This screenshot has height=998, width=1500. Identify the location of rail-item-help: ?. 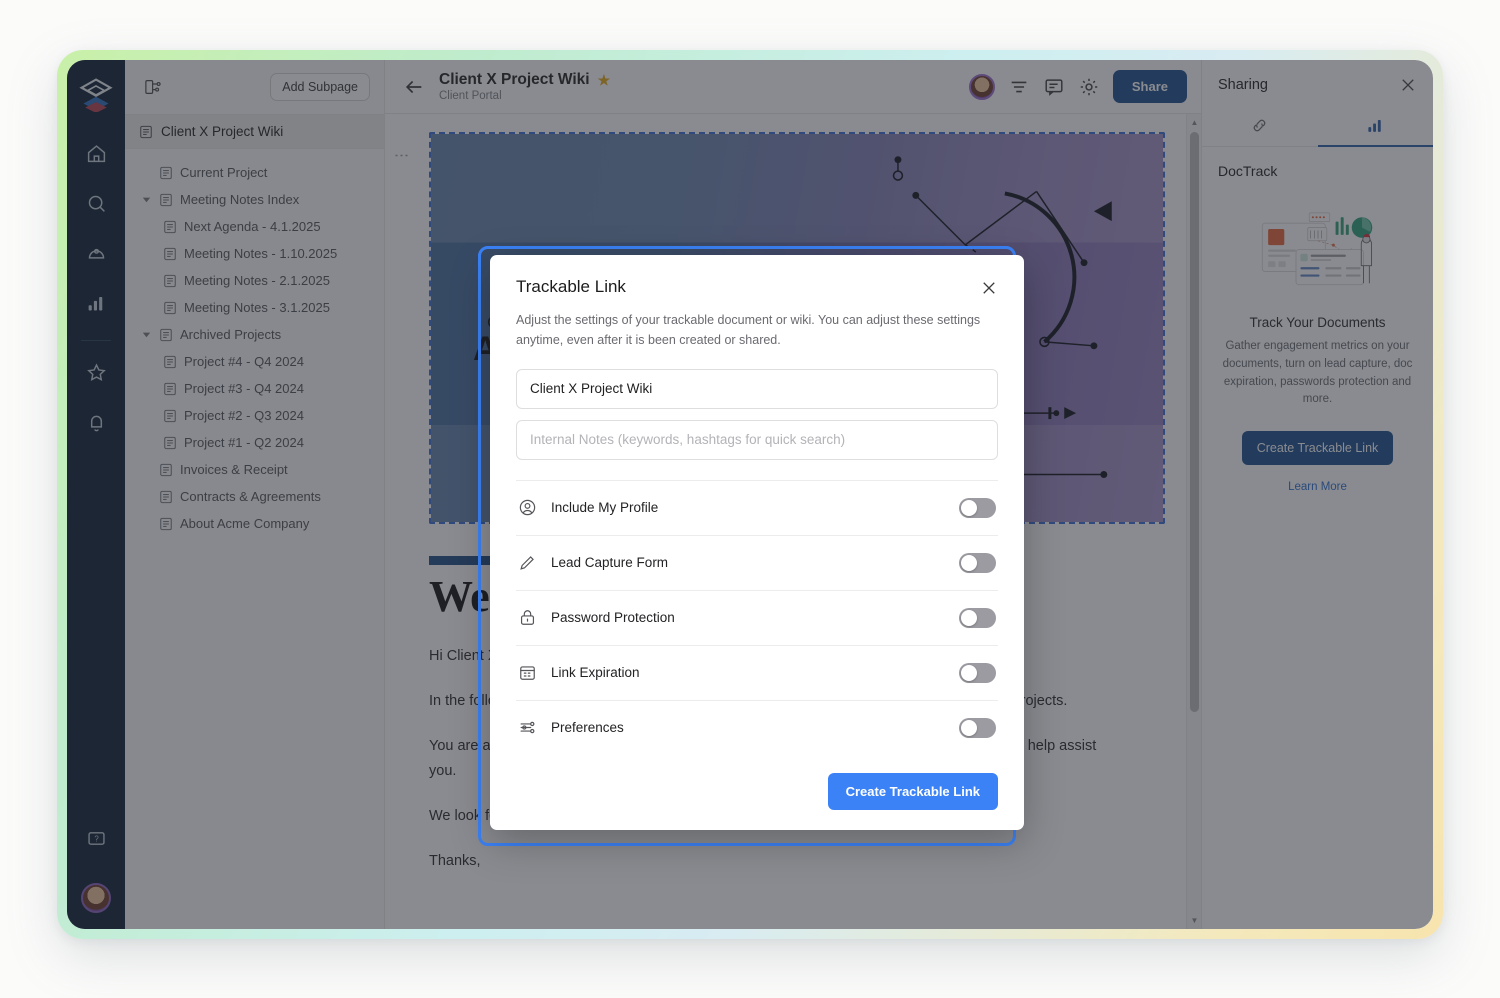
(96, 838).